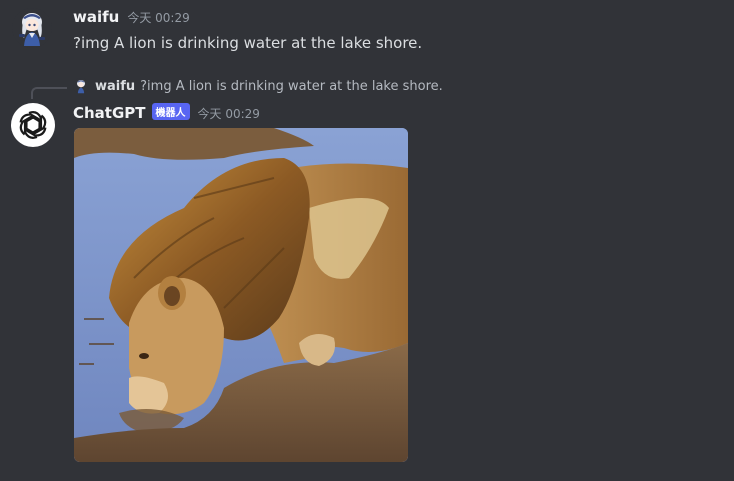 Image resolution: width=734 pixels, height=481 pixels. I want to click on username: waifu, so click(96, 17).